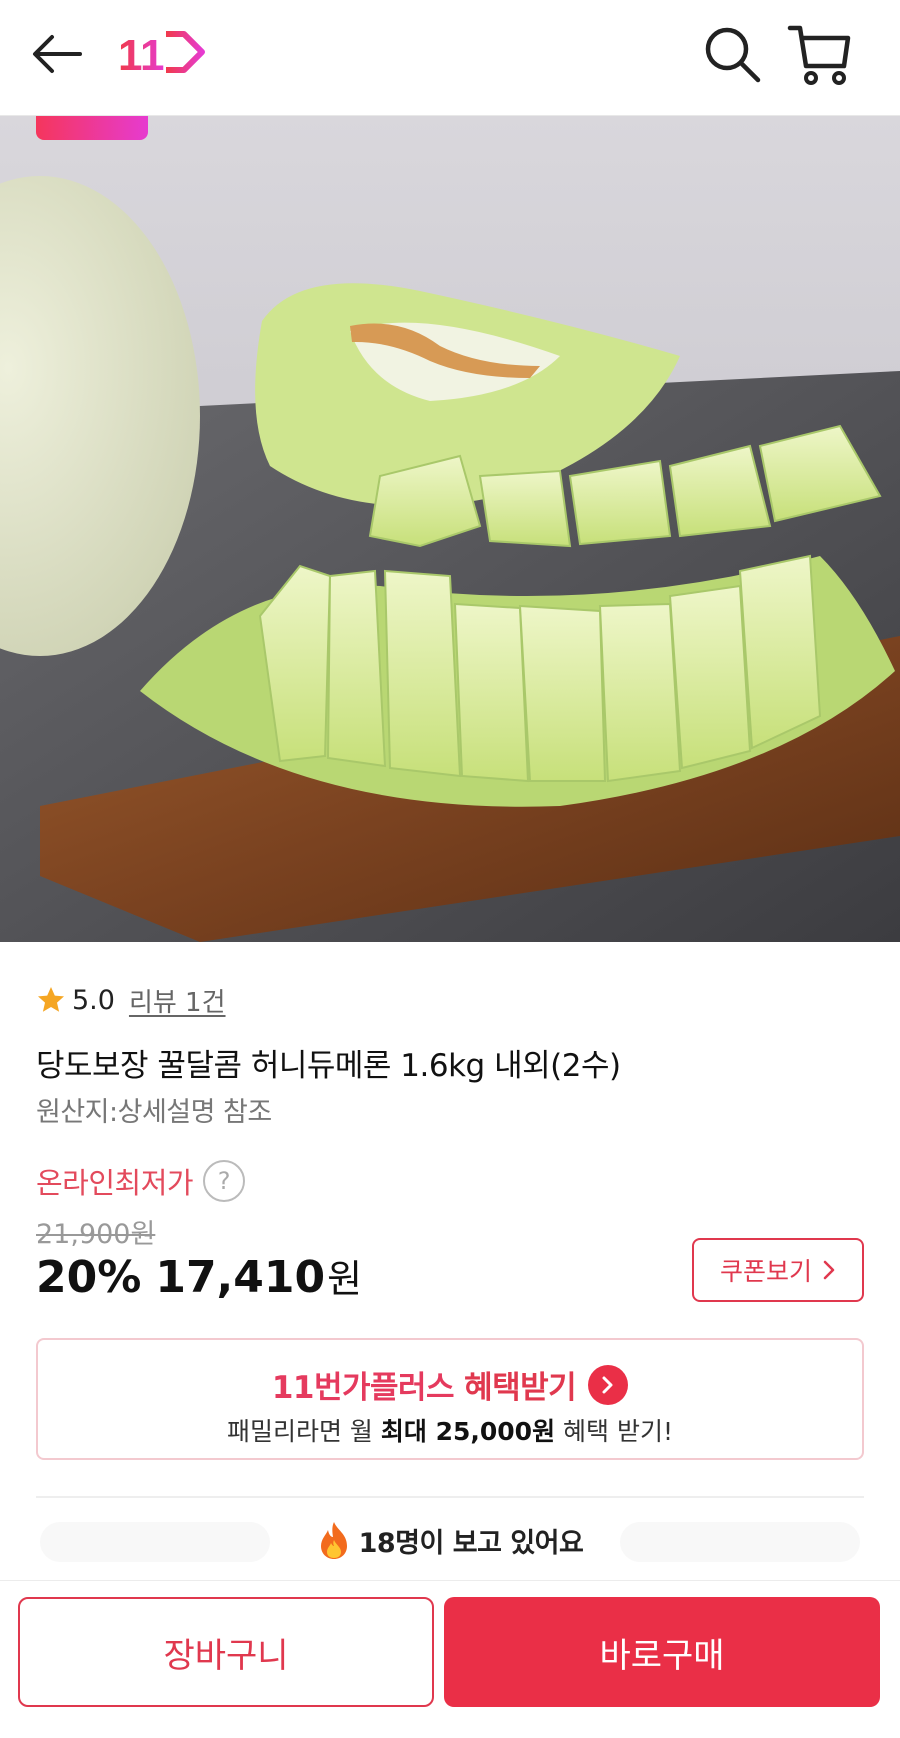 The height and width of the screenshot is (1738, 900). I want to click on coupon-button-label: 쿠폰보기, so click(765, 1271).